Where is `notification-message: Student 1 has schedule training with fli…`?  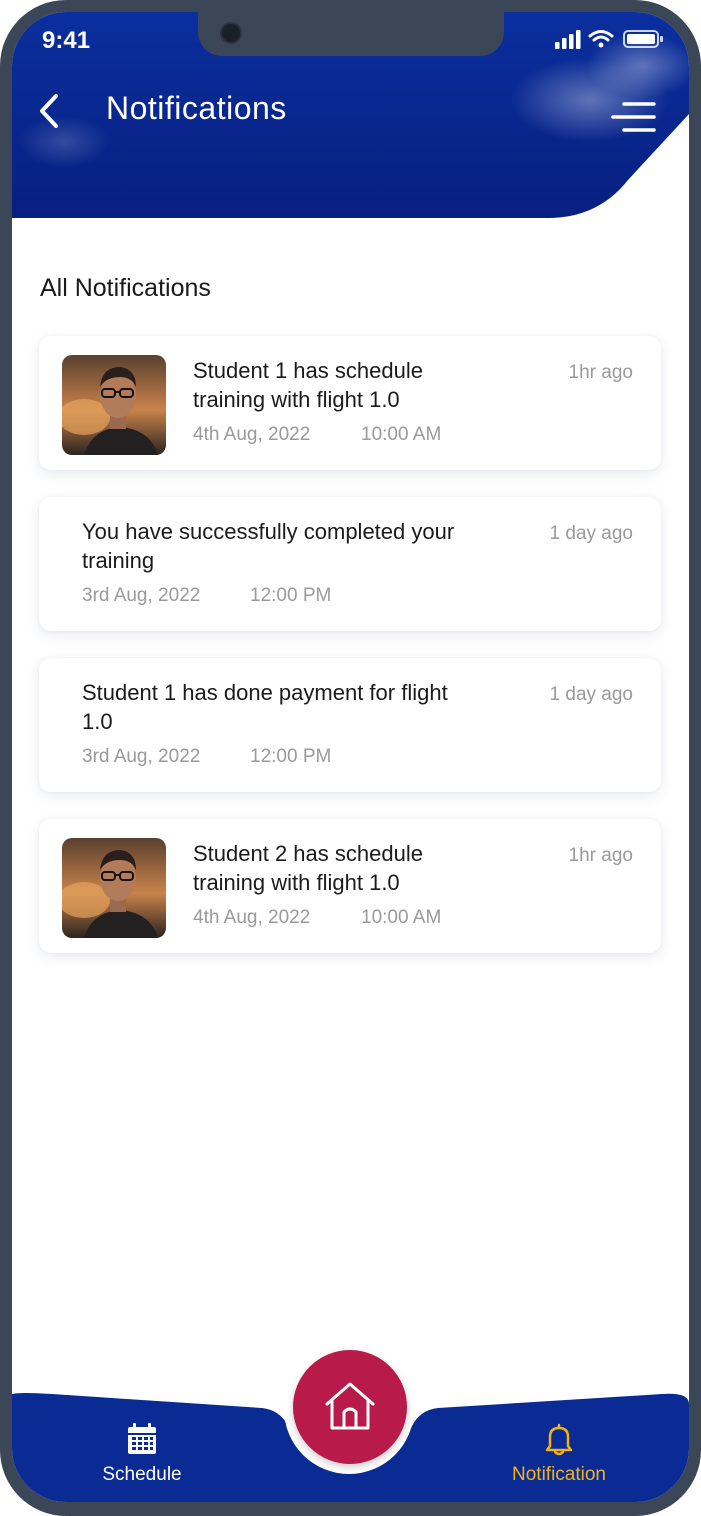 notification-message: Student 1 has schedule training with fli… is located at coordinates (308, 385).